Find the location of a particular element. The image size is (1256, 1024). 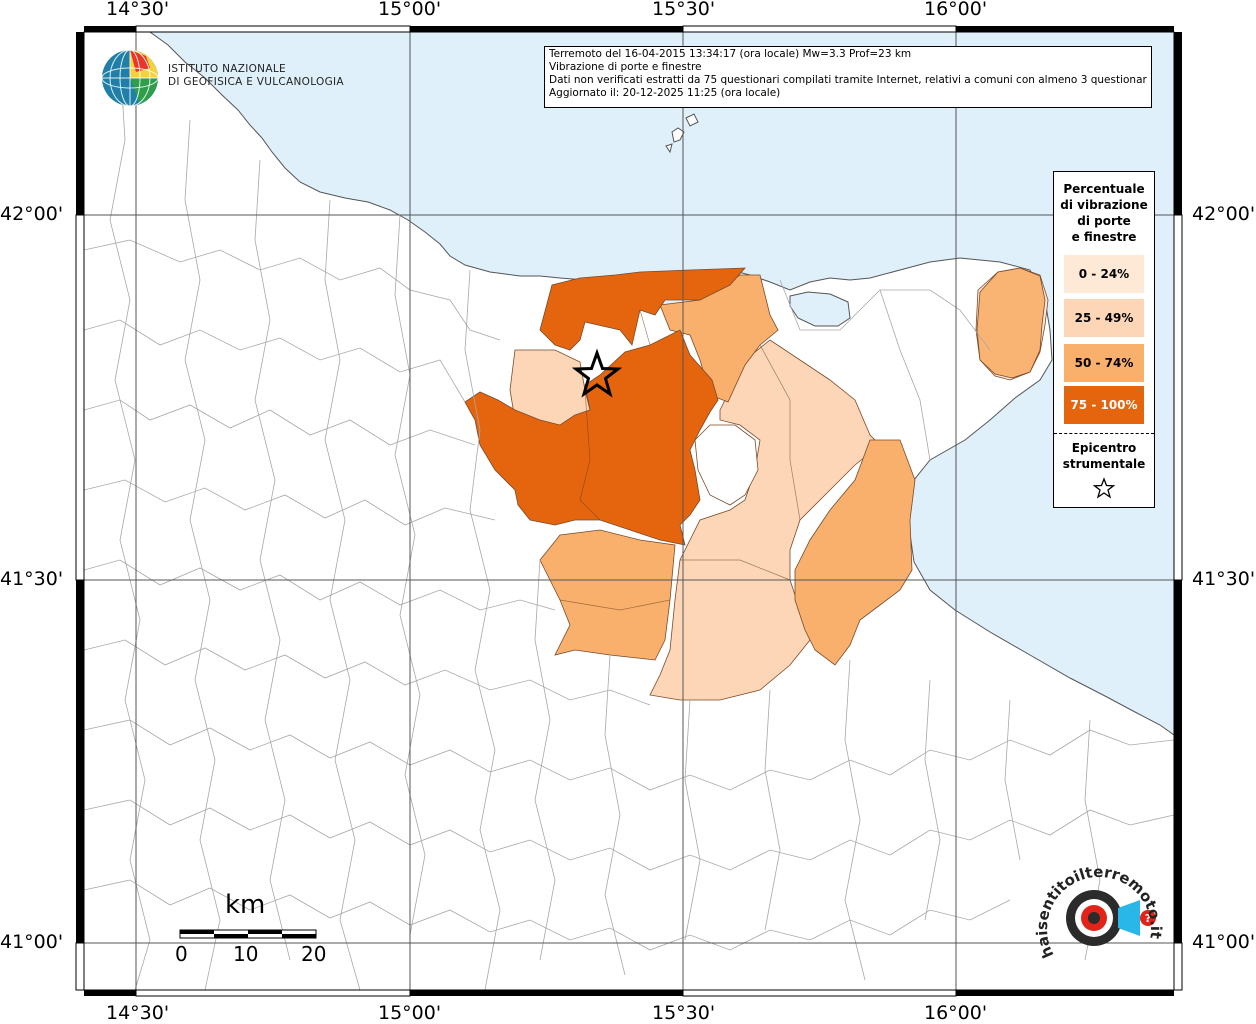

legend-item: 25 - 49% is located at coordinates (1104, 318).